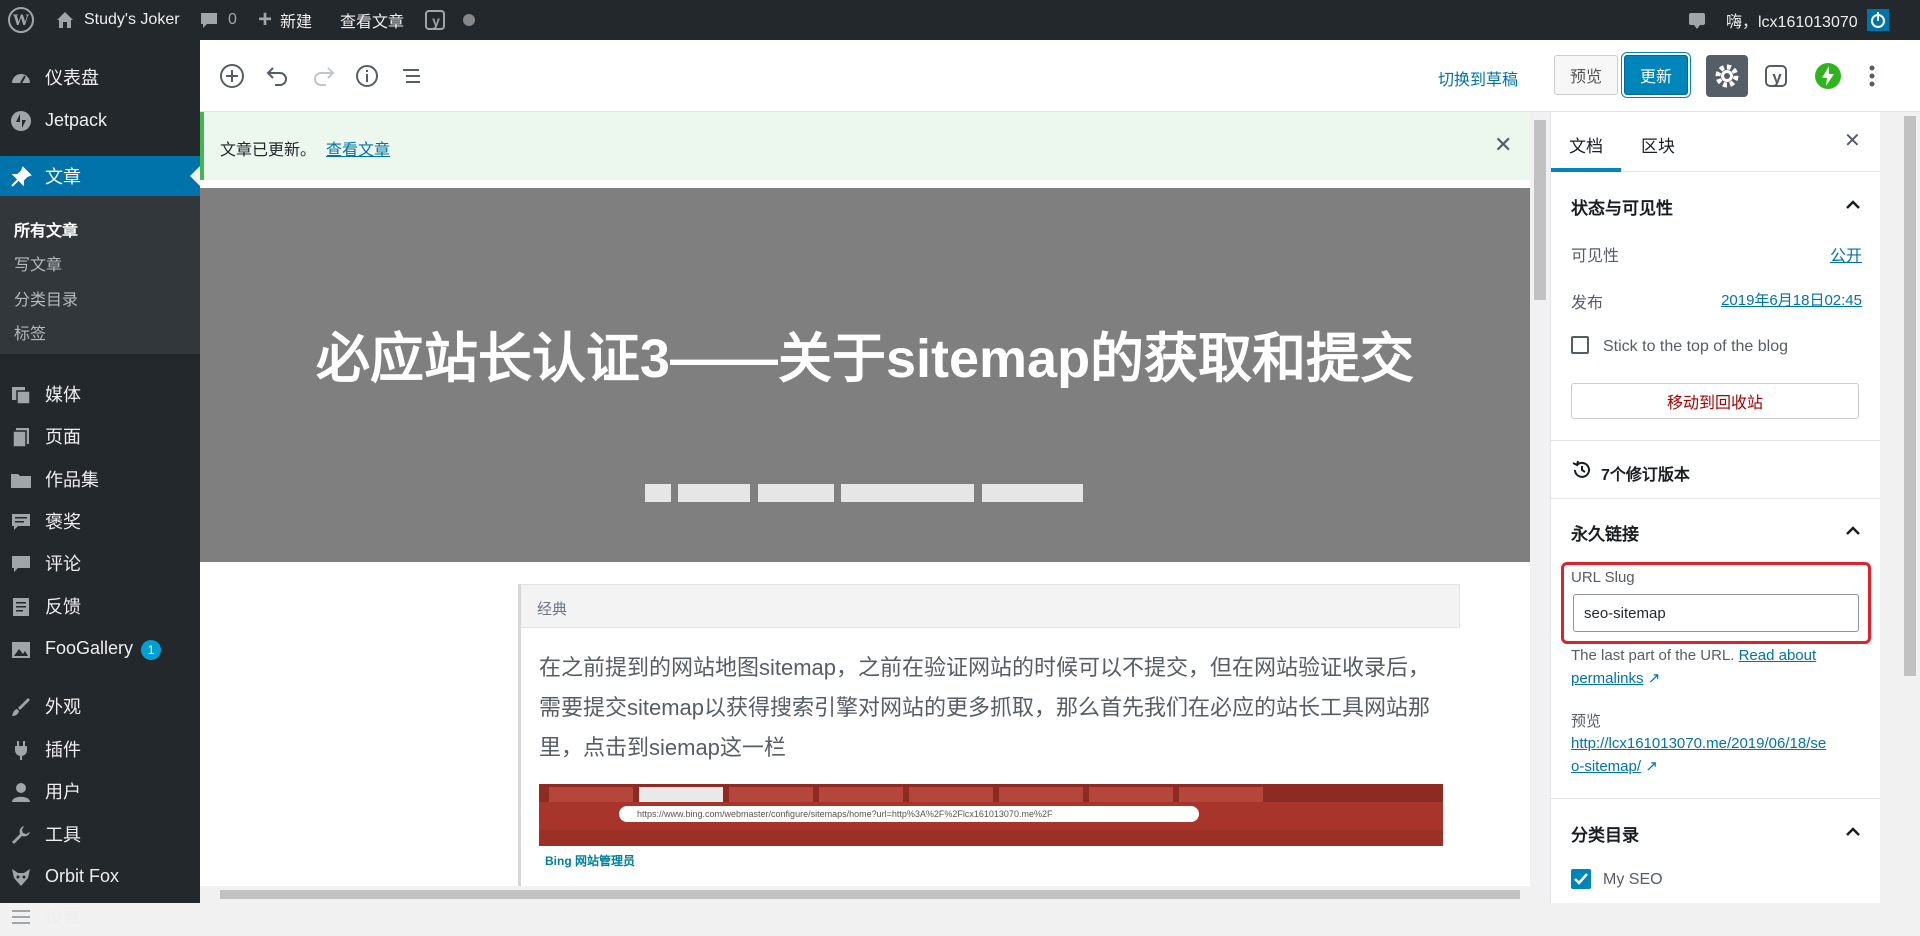 This screenshot has width=1920, height=936. What do you see at coordinates (1645, 473) in the screenshot?
I see `revisions-link: 7个修订版本` at bounding box center [1645, 473].